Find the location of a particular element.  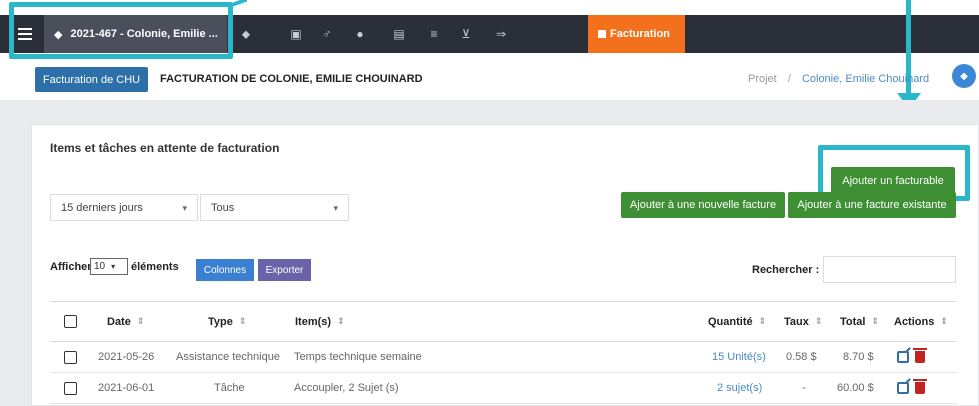

breadcrumb: Projet / Colonie, Emilie Chouinard is located at coordinates (838, 79).